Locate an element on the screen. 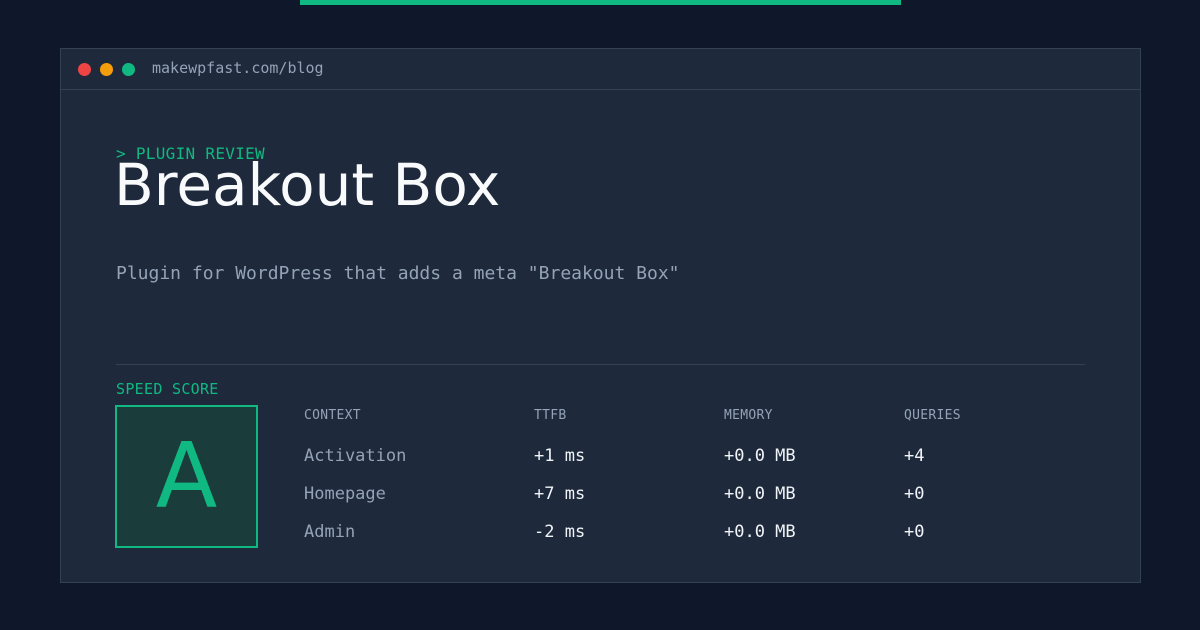 The image size is (1200, 630). row-activation-memory: +0.0 MB is located at coordinates (760, 456).